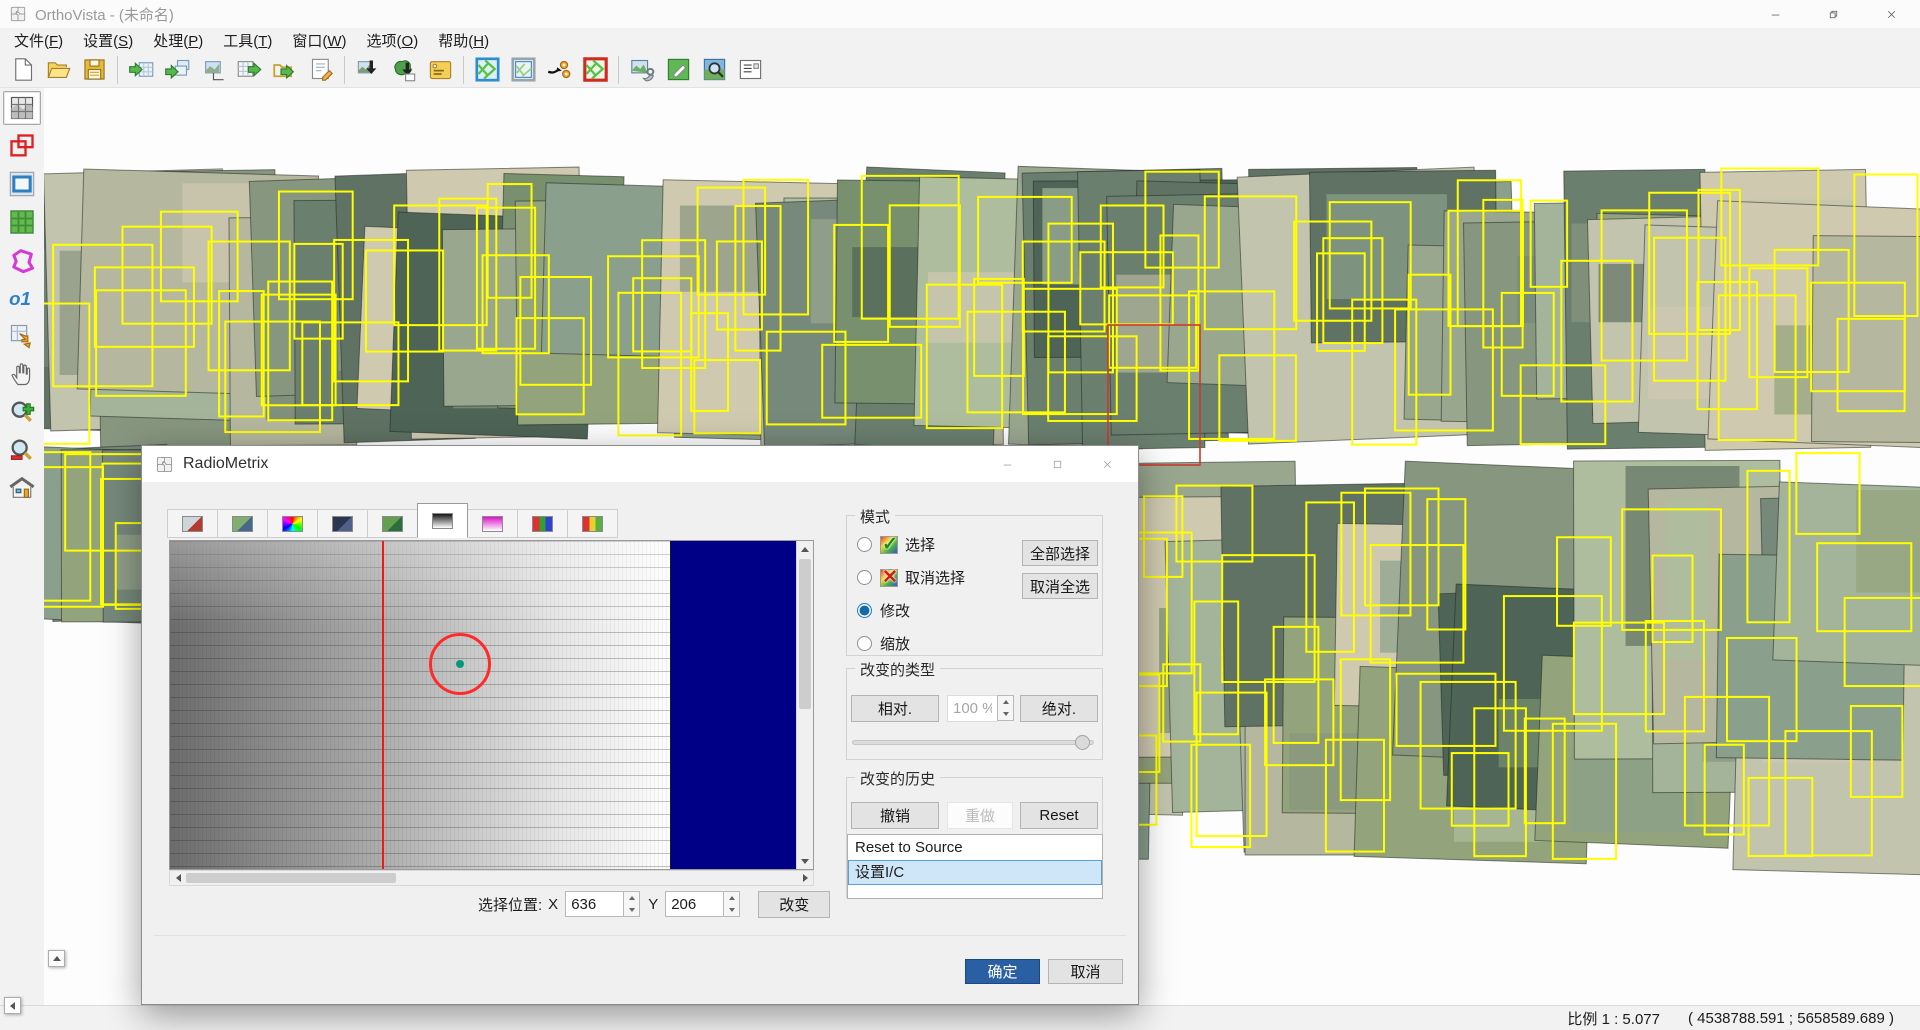 Image resolution: width=1920 pixels, height=1030 pixels. What do you see at coordinates (368, 70) in the screenshot?
I see `save-image-button` at bounding box center [368, 70].